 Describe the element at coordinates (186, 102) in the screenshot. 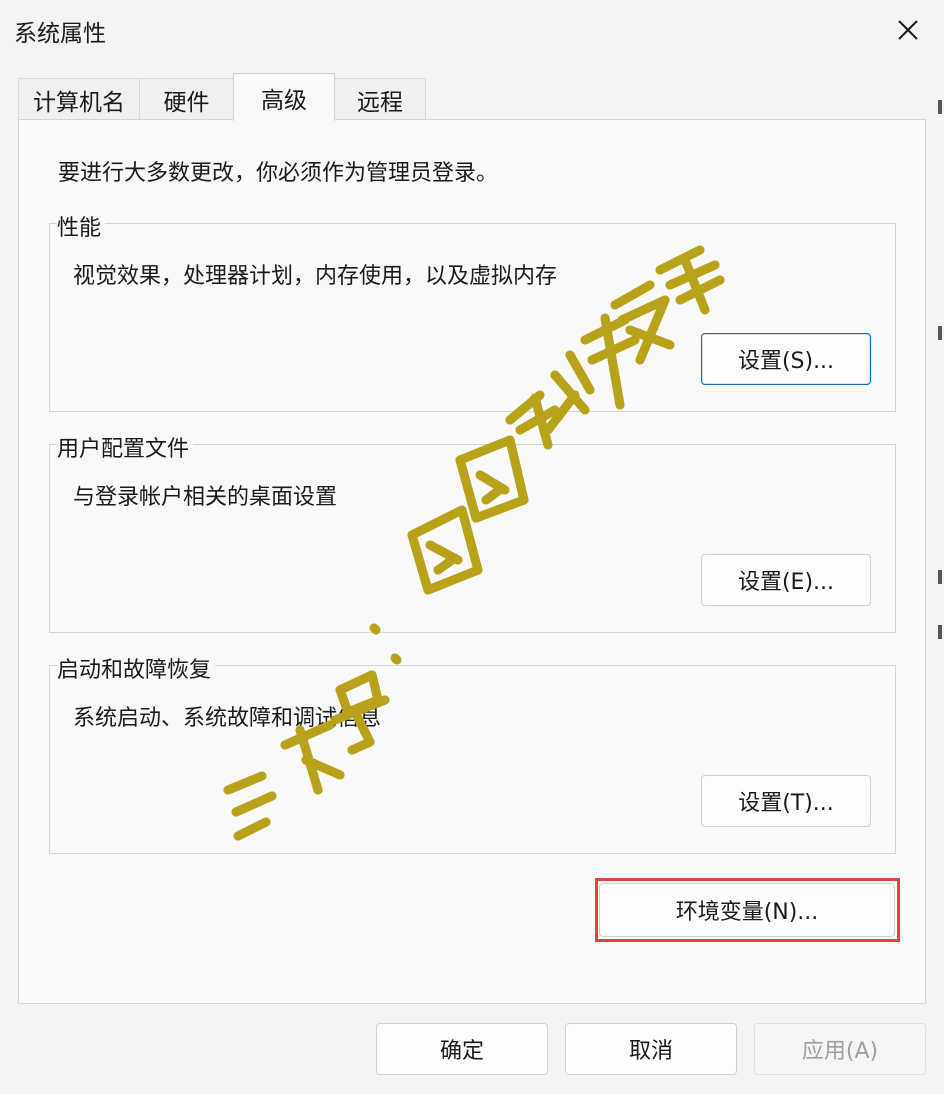

I see `tab-label: 硬件` at that location.